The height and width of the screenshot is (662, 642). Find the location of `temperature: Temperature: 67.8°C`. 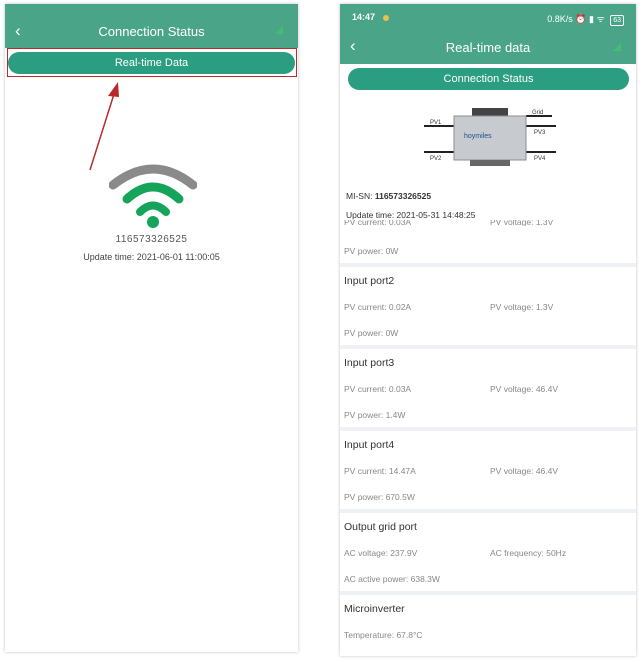

temperature: Temperature: 67.8°C is located at coordinates (383, 635).